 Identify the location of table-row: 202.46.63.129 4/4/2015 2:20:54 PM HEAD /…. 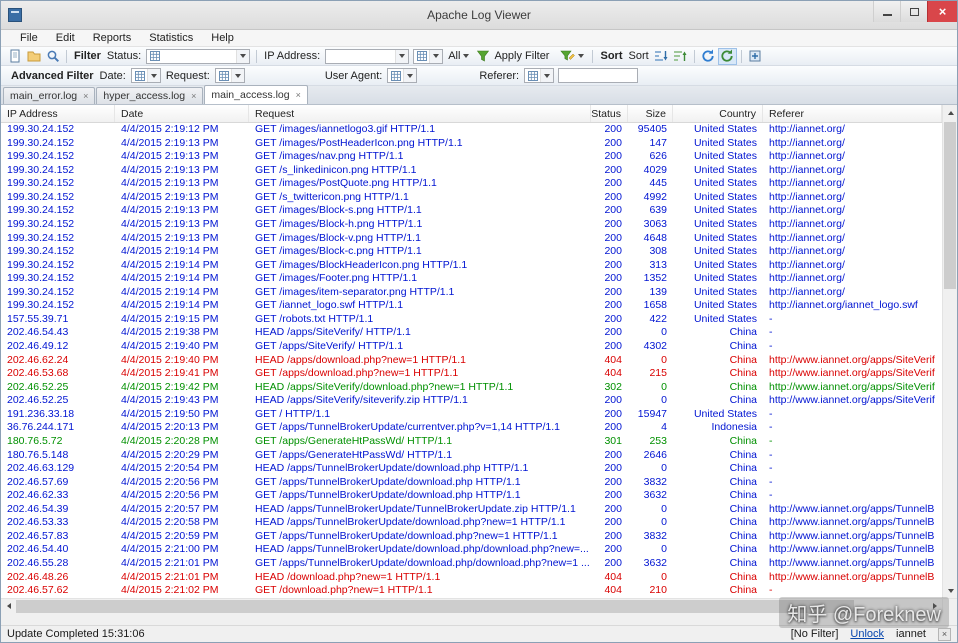
(471, 469).